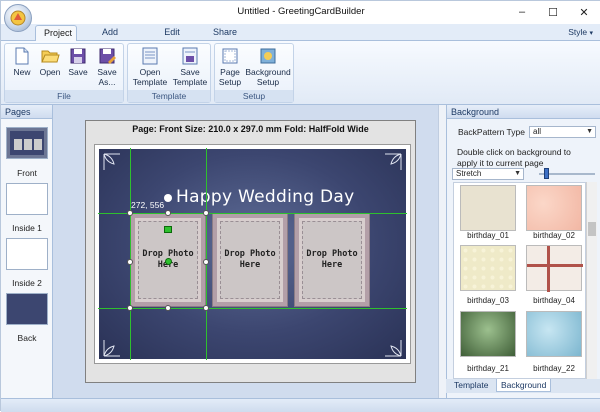 This screenshot has height=412, width=600. Describe the element at coordinates (169, 73) in the screenshot. I see `template-group: Open Template Save Template Template` at that location.